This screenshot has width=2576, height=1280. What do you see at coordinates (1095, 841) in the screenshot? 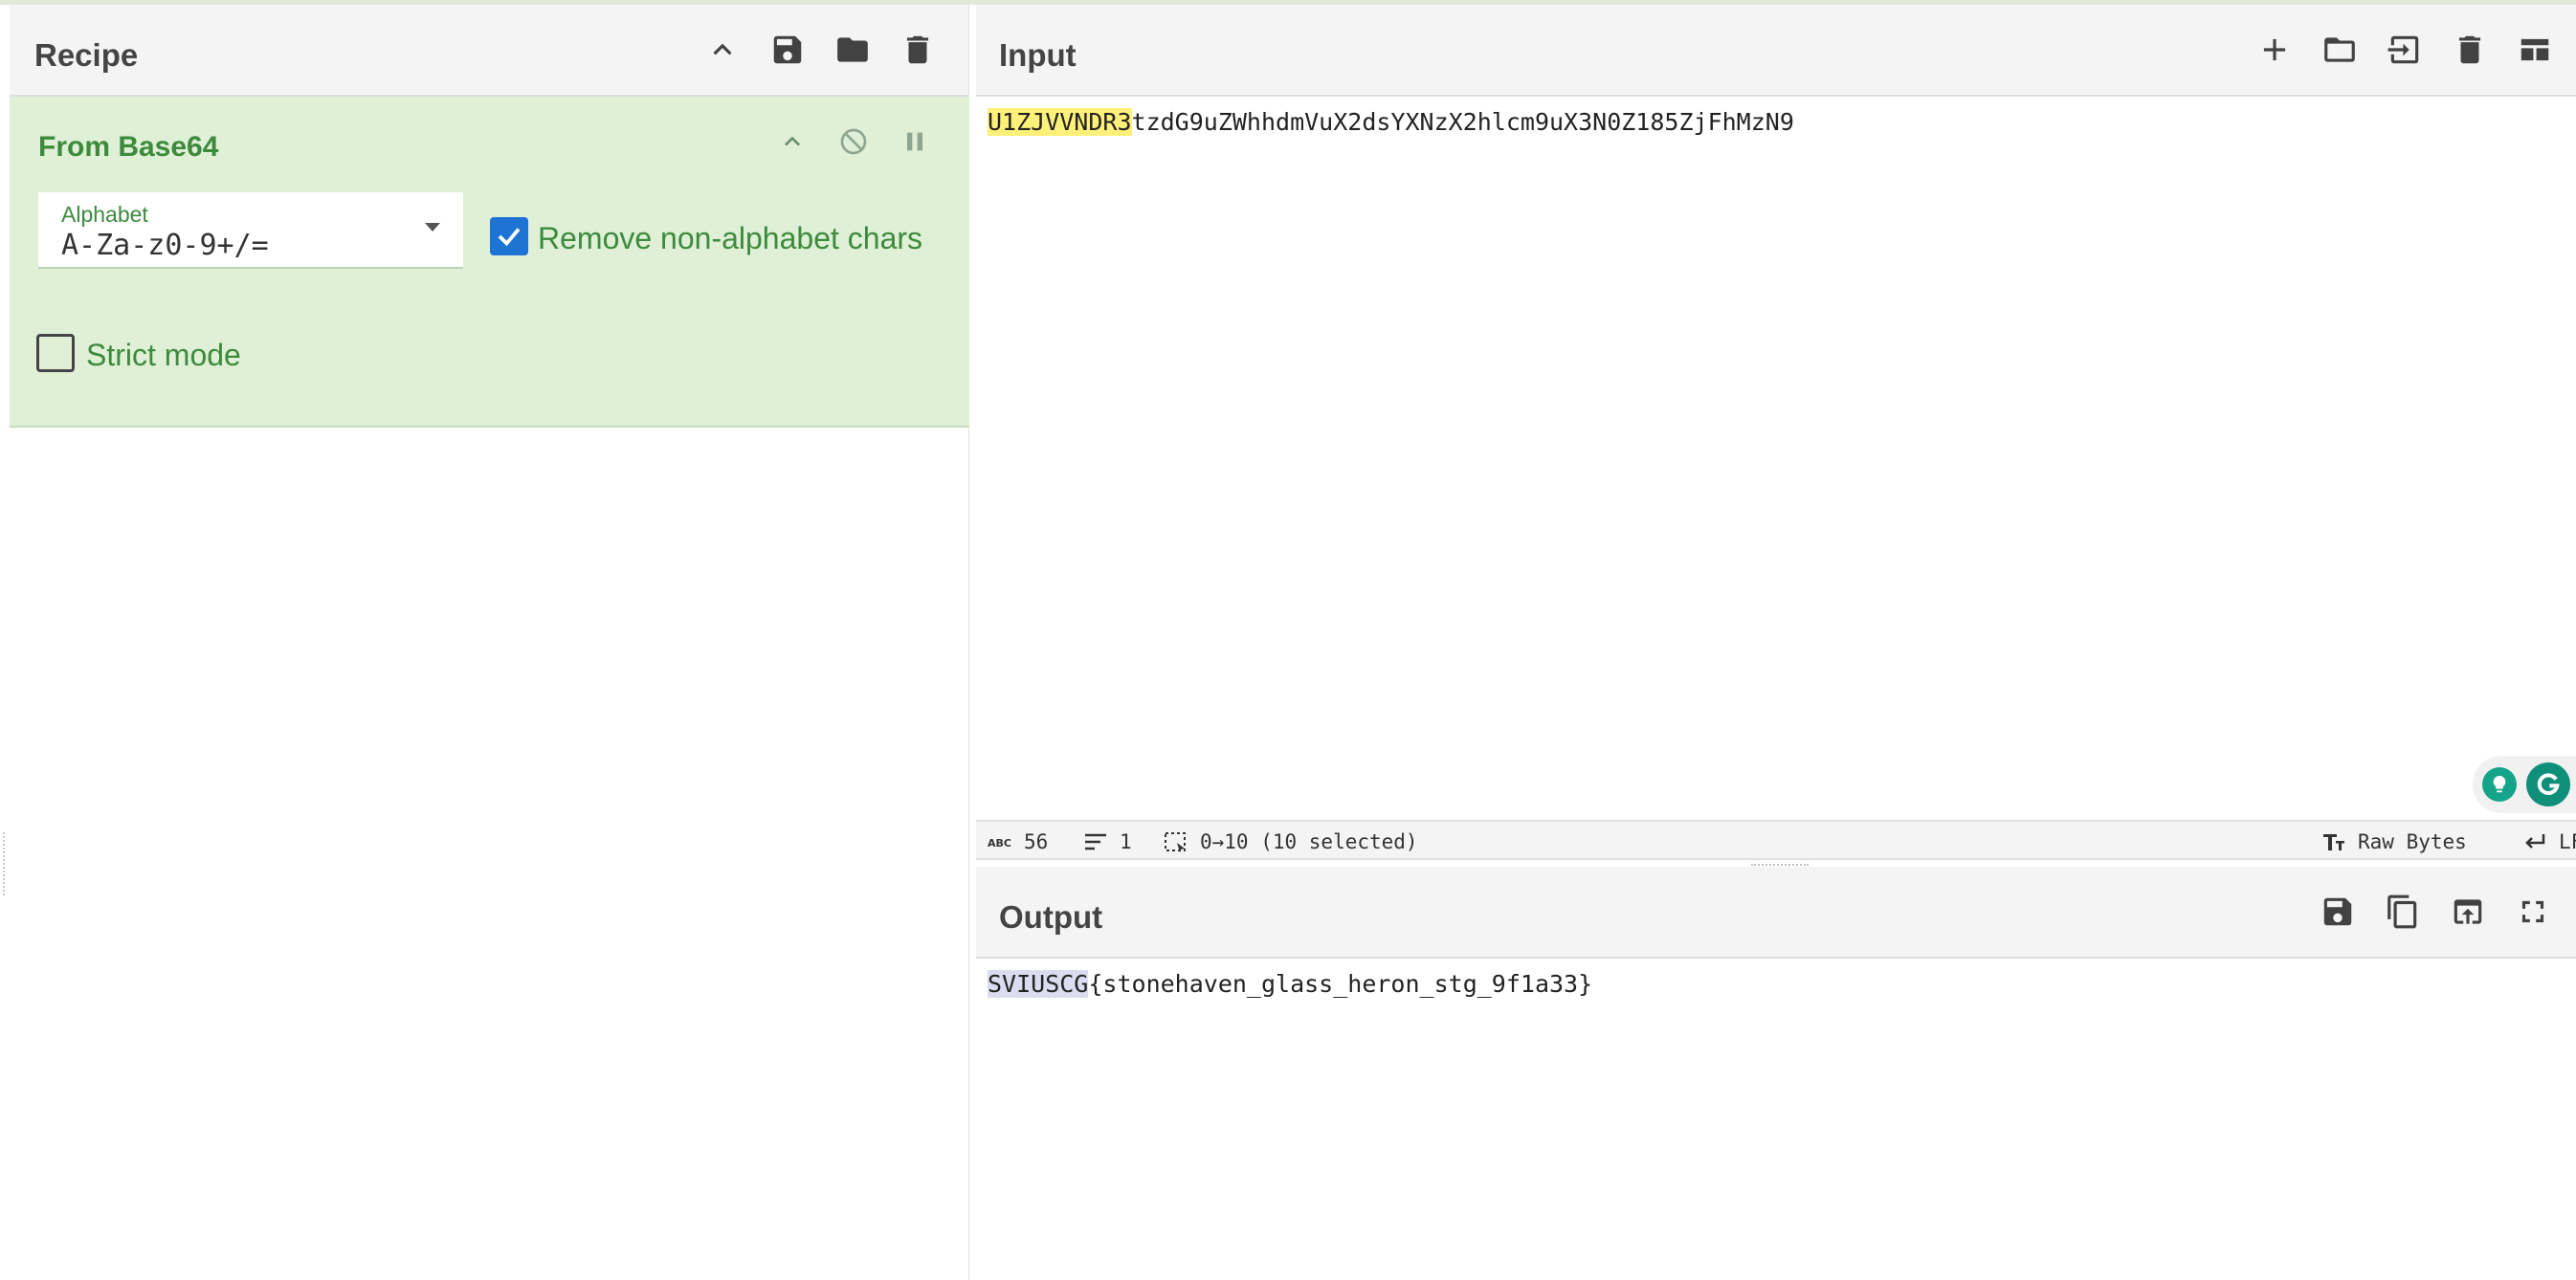
I see `lines-icon` at bounding box center [1095, 841].